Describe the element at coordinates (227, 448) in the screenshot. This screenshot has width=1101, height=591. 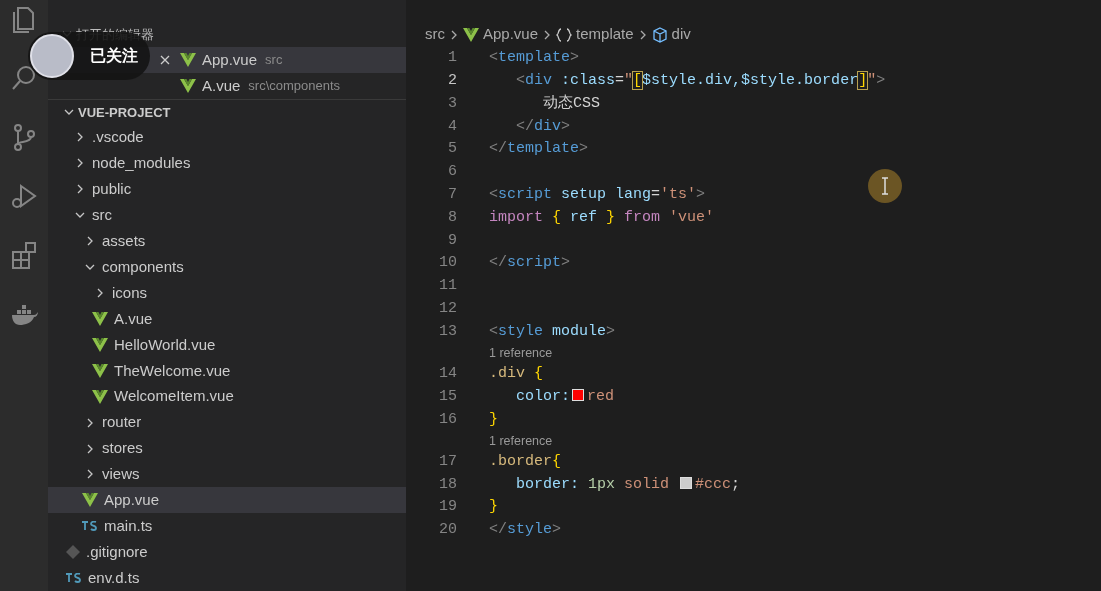
I see `folder-item: stores` at that location.